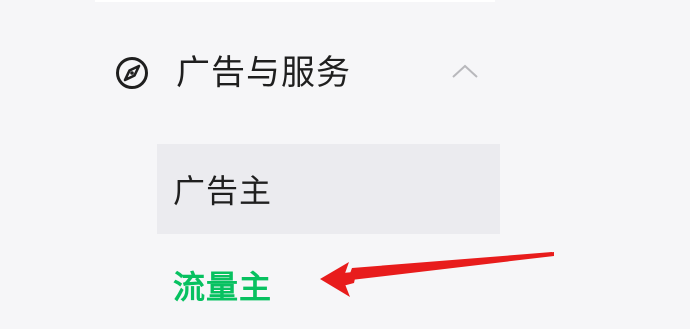 The image size is (700, 330). I want to click on sidebar-item-label: 广告主, so click(223, 191).